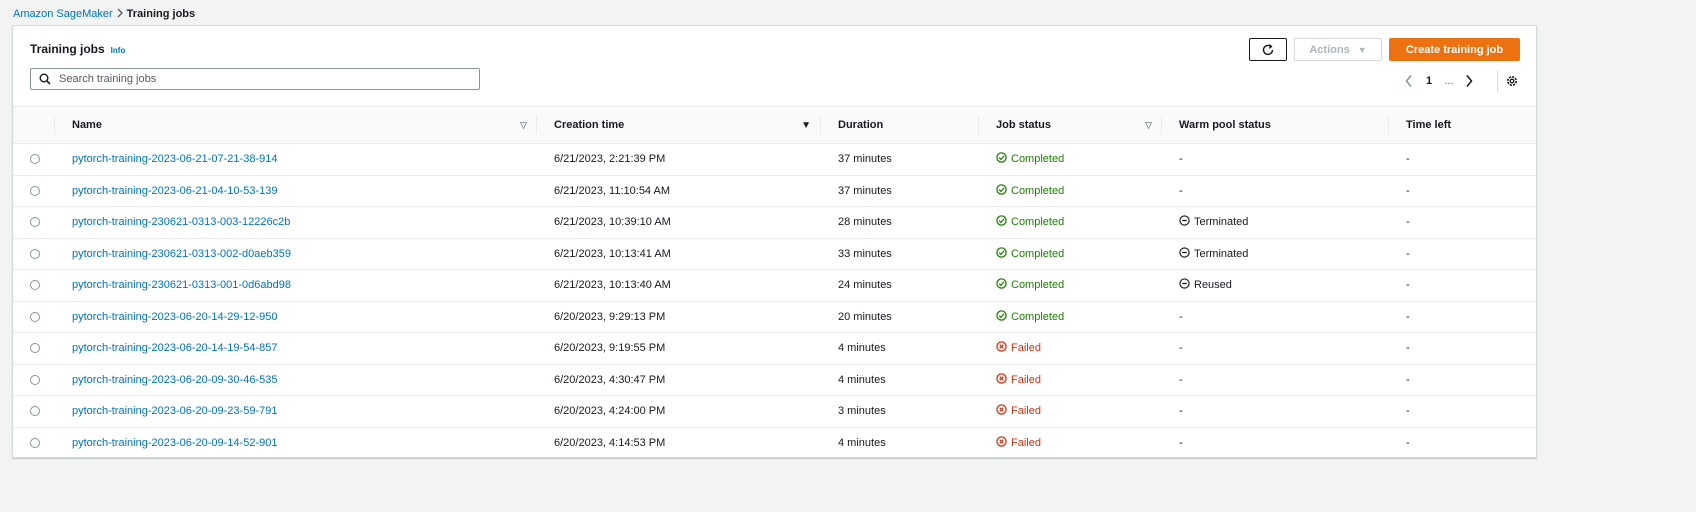 This screenshot has height=512, width=1696. What do you see at coordinates (296, 159) in the screenshot?
I see `name-cell: pytorch-training-2023-06-21-07-21-38-914` at bounding box center [296, 159].